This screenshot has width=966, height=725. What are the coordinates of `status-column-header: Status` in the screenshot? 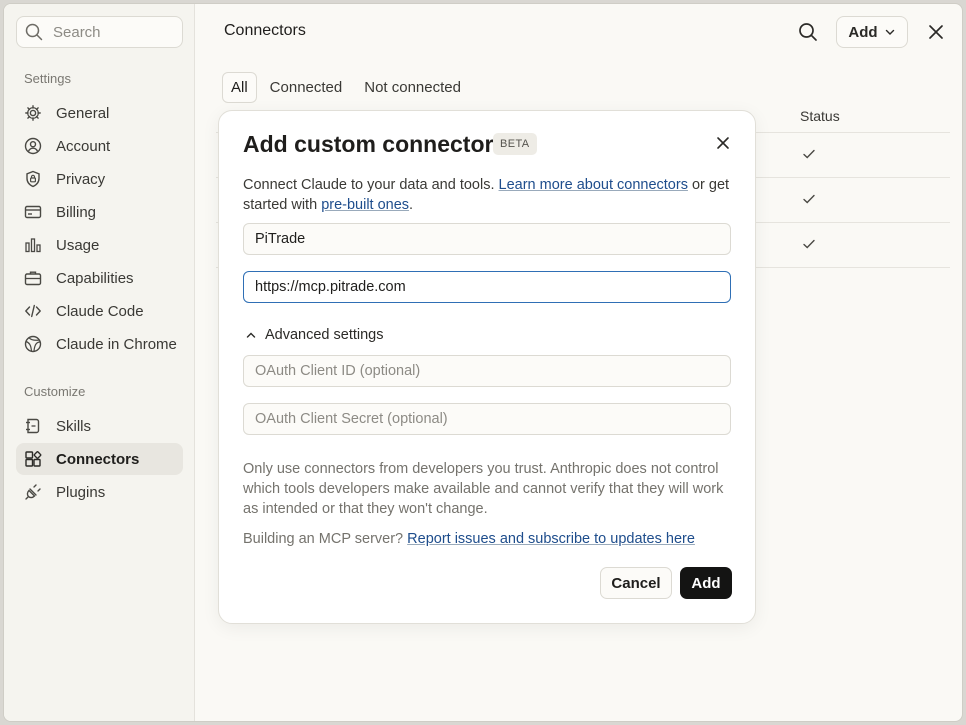 It's located at (820, 116).